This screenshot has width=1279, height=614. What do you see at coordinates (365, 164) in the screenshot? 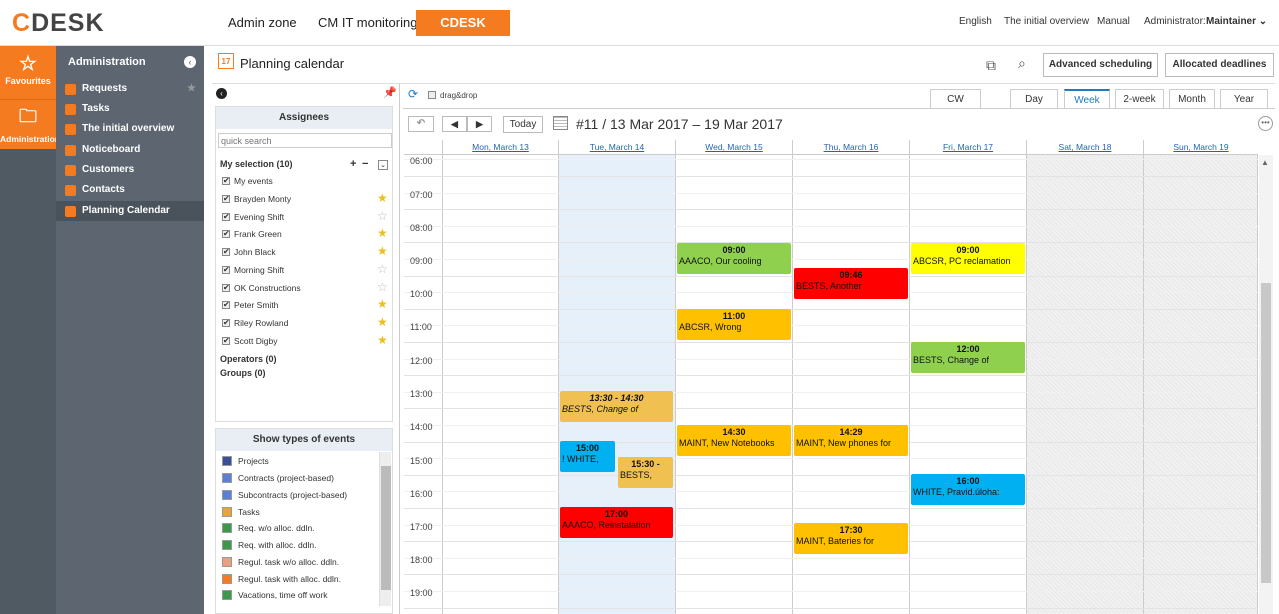
I see `remove-icon: −` at bounding box center [365, 164].